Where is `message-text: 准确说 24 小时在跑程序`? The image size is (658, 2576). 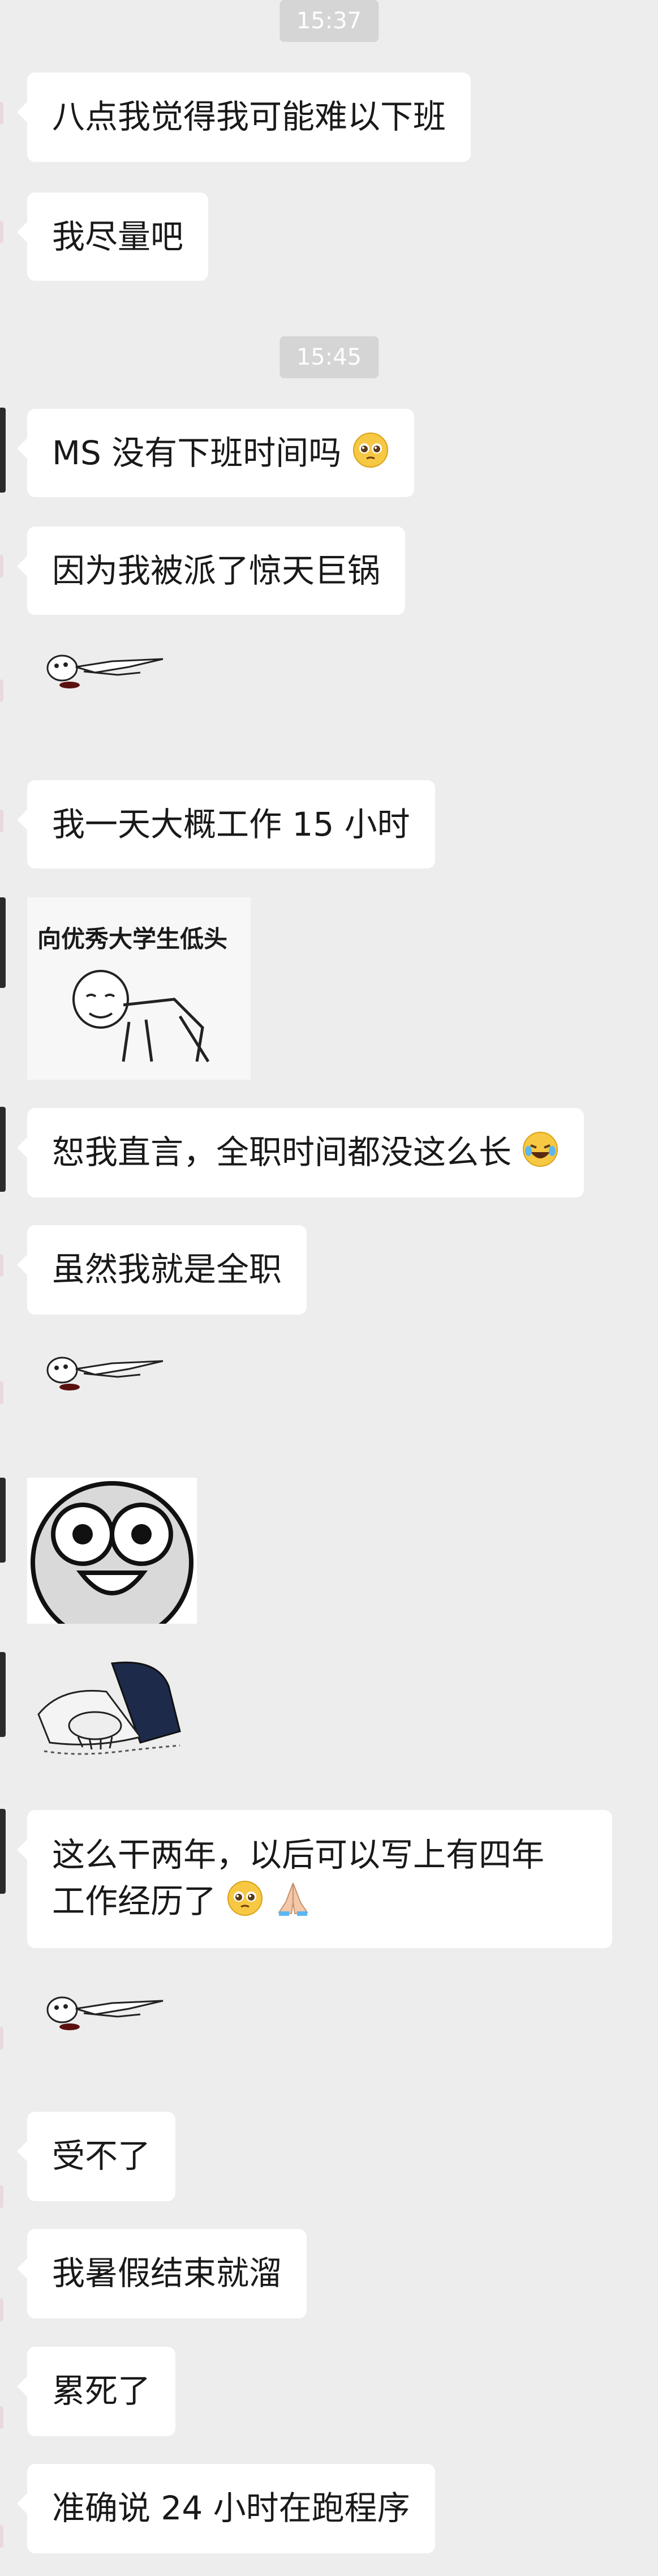
message-text: 准确说 24 小时在跑程序 is located at coordinates (231, 2508).